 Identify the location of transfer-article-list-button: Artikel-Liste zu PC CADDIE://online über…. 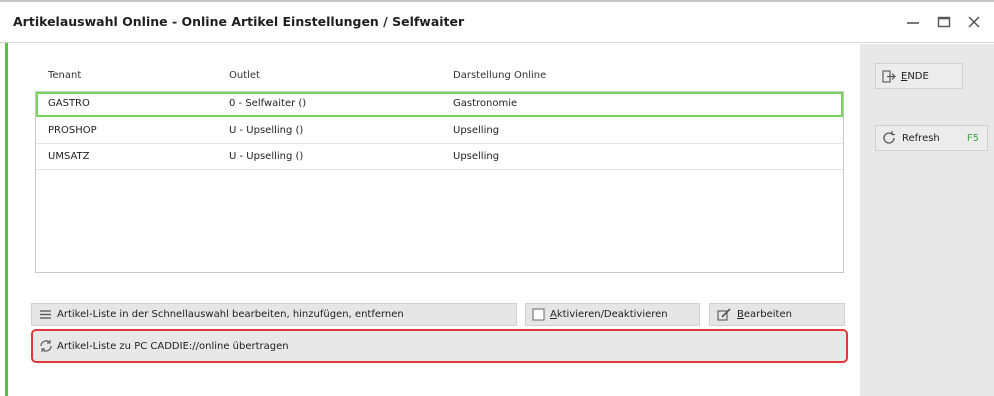
(439, 346).